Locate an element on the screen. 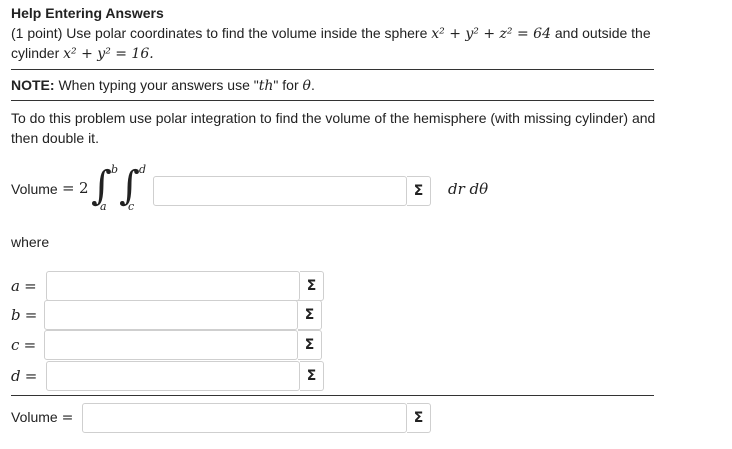 Image resolution: width=732 pixels, height=449 pixels. help-entering-answers-link: Help Entering Answers is located at coordinates (87, 13).